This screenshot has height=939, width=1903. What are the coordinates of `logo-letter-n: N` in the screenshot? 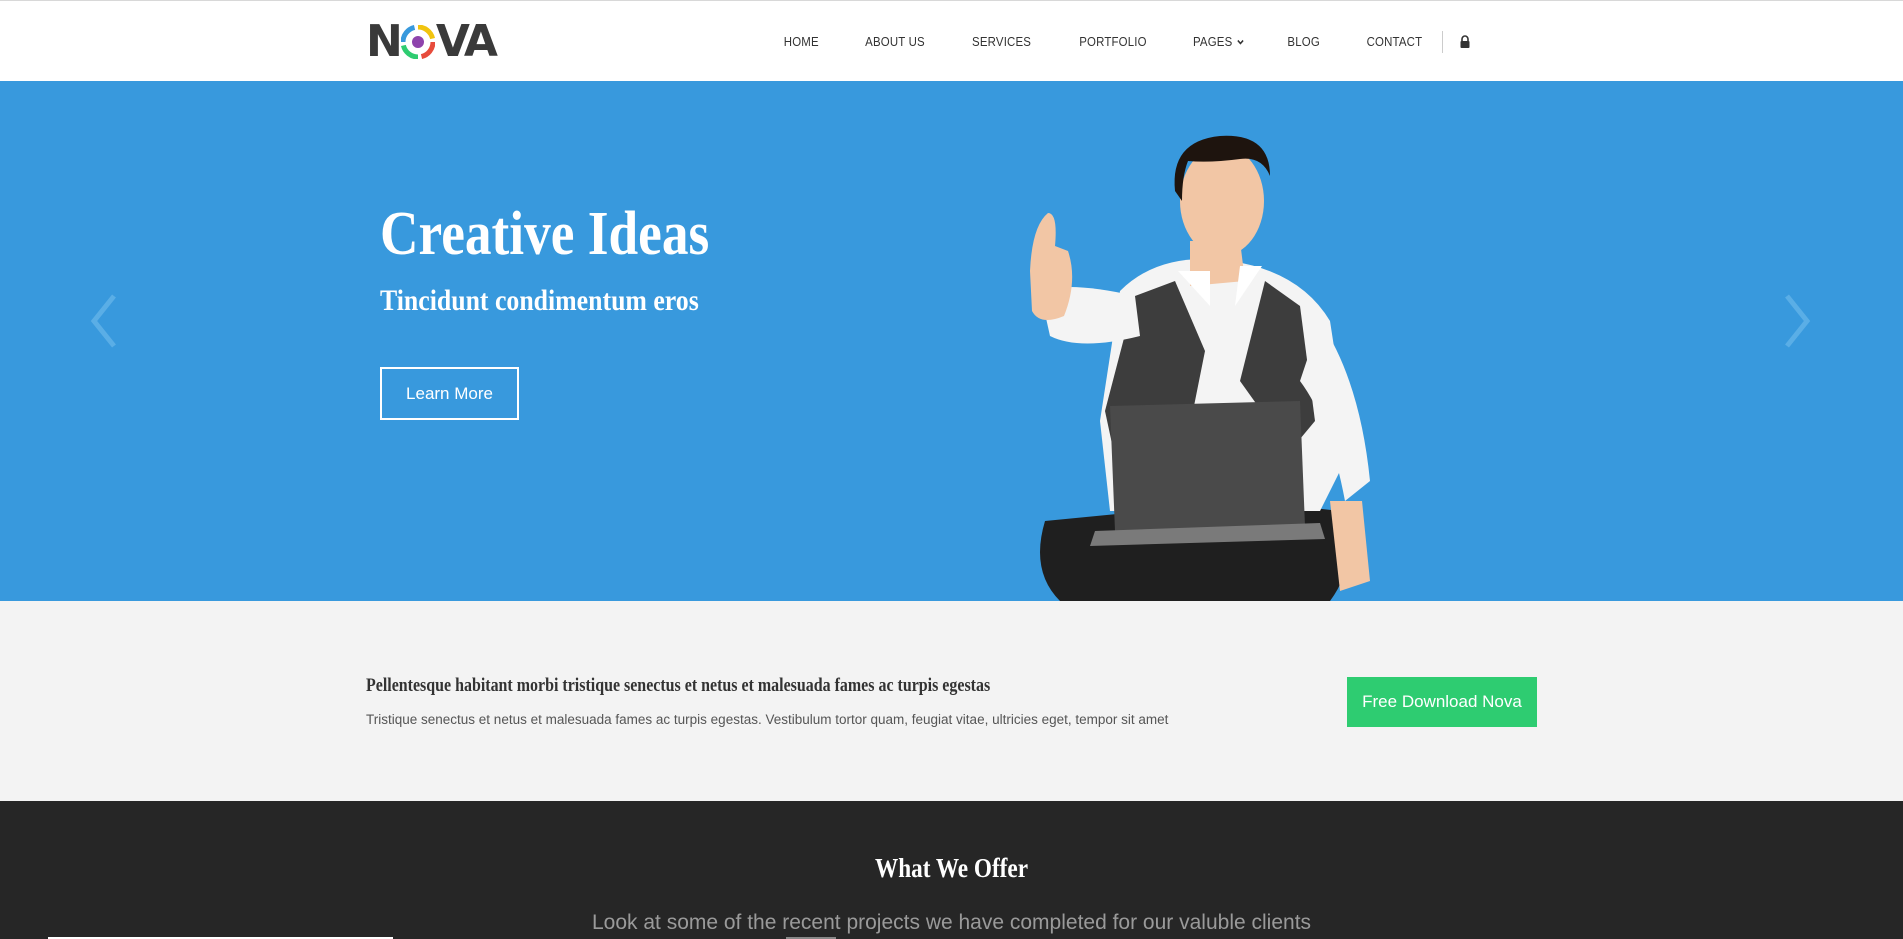 It's located at (384, 41).